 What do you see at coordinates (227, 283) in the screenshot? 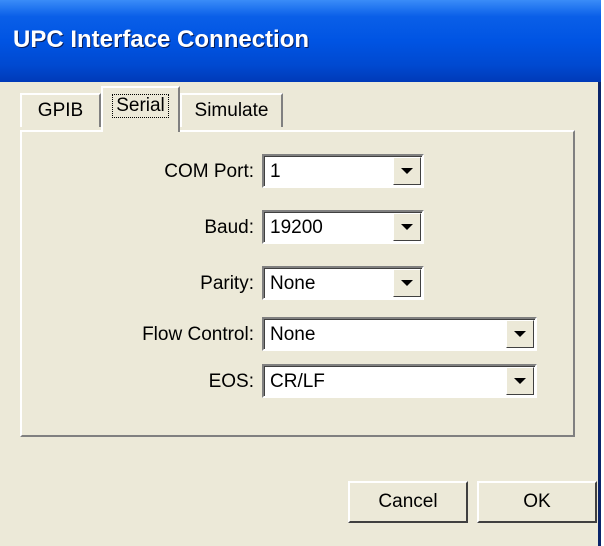
I see `parity-label: Parity:` at bounding box center [227, 283].